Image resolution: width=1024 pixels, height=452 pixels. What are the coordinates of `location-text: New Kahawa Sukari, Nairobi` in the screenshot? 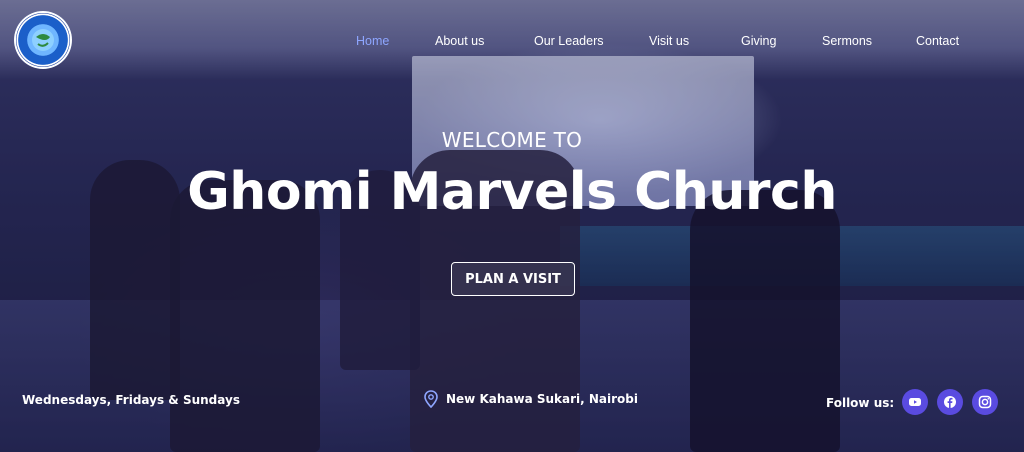 It's located at (542, 399).